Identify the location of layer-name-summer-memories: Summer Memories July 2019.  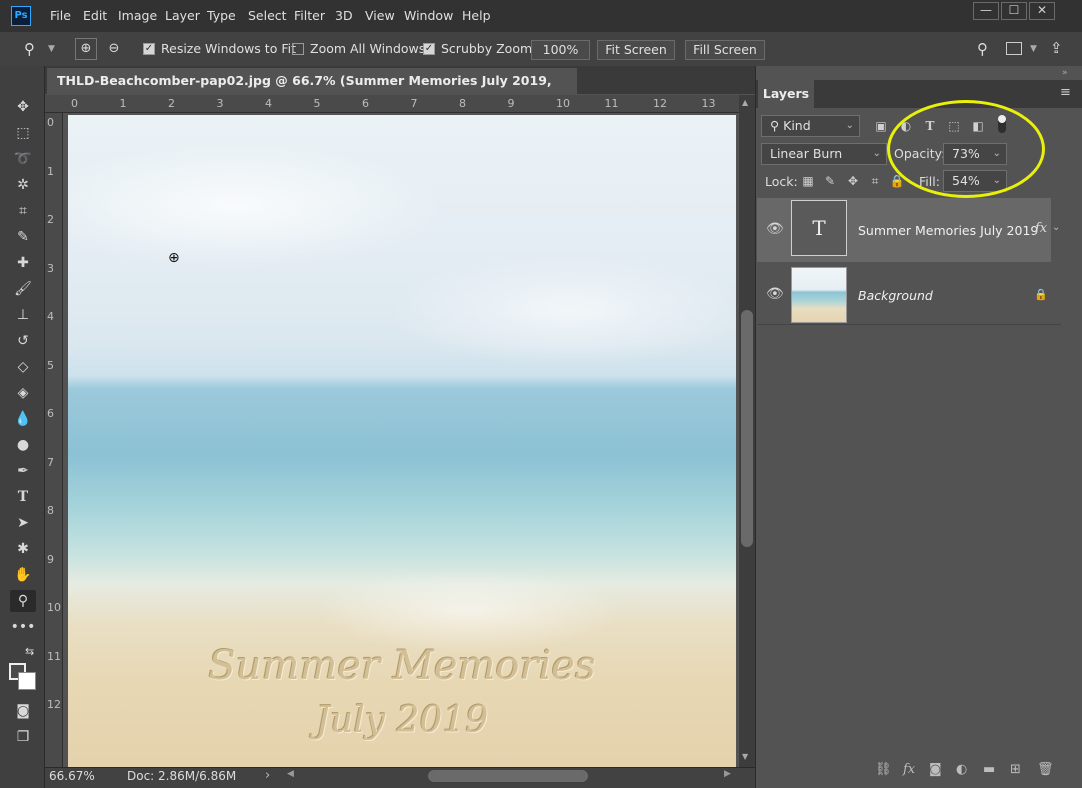
(948, 230).